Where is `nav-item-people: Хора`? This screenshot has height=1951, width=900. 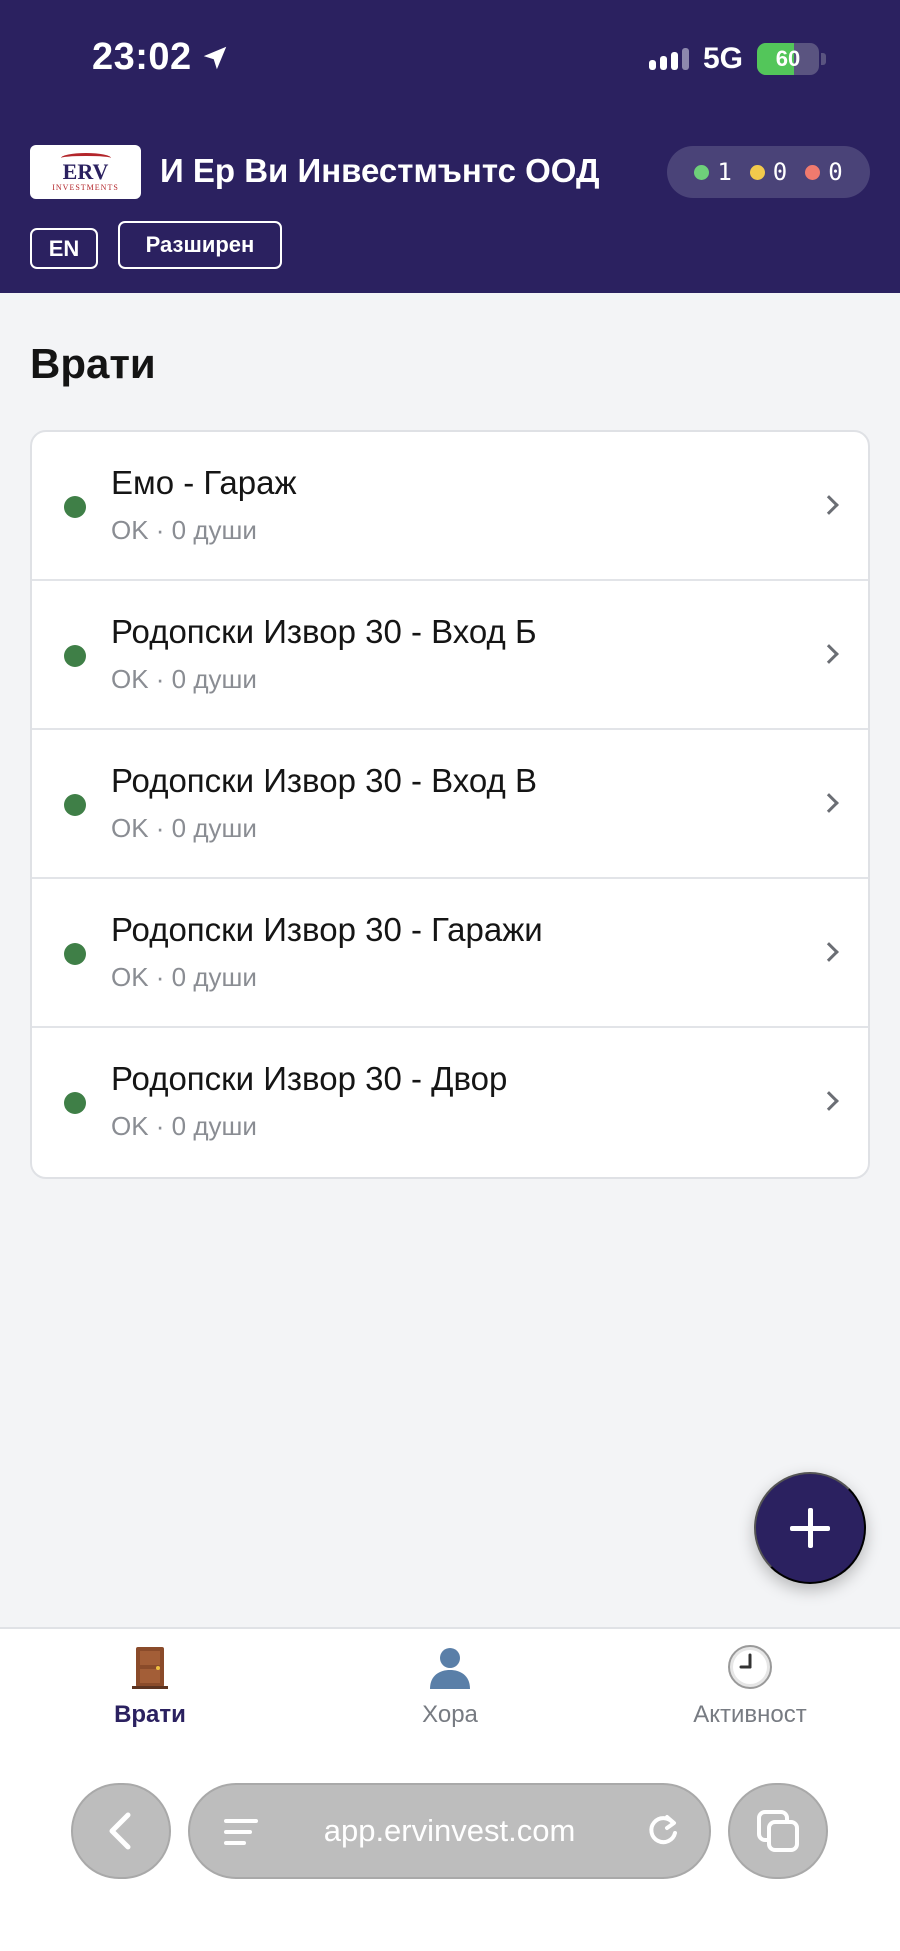 nav-item-people: Хора is located at coordinates (450, 1686).